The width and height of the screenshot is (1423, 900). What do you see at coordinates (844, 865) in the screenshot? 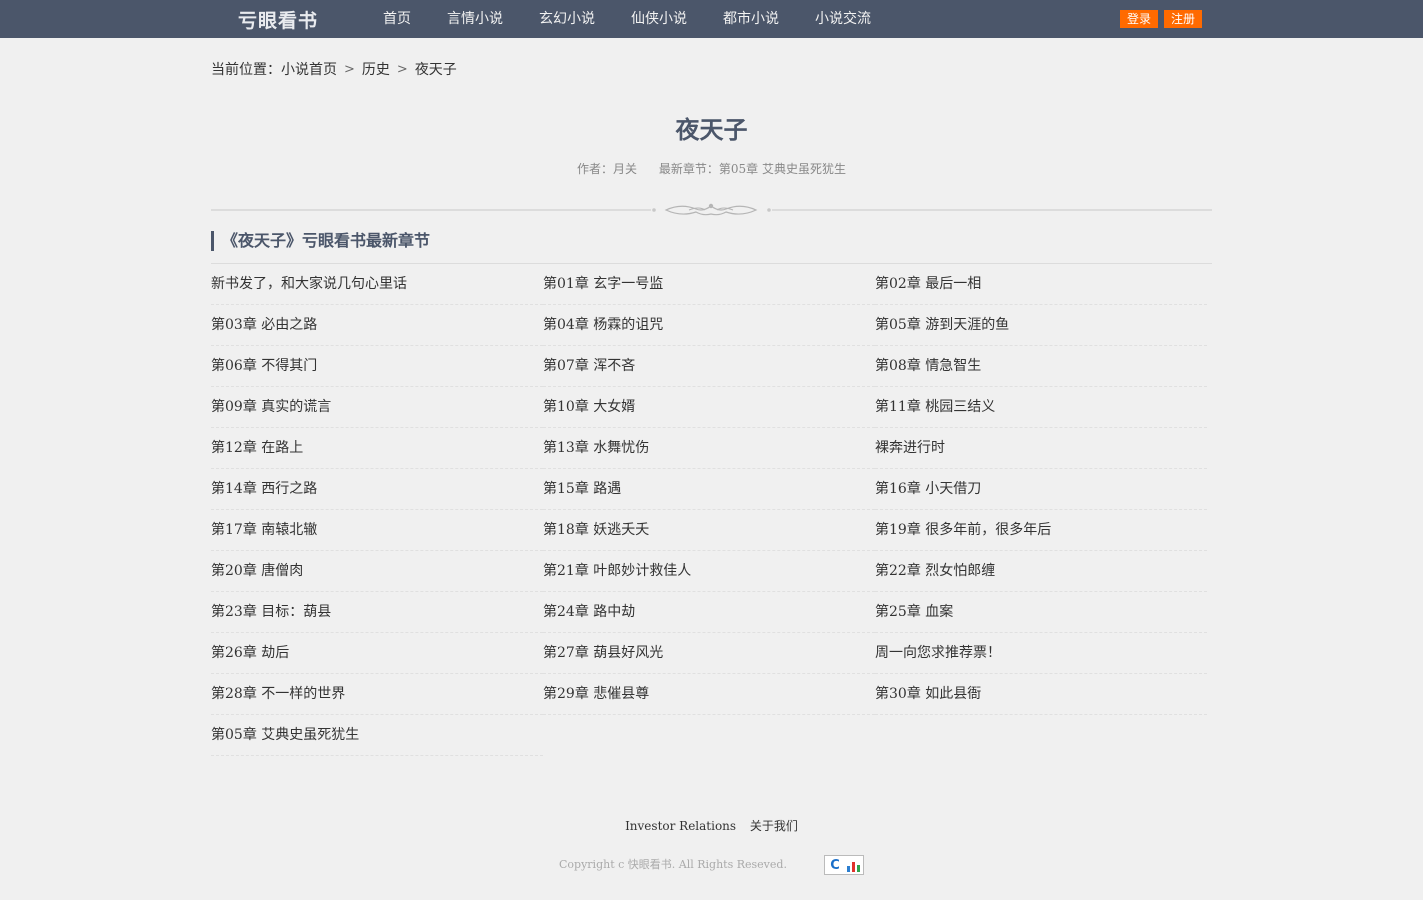
I see `stats-badge-icon: C` at bounding box center [844, 865].